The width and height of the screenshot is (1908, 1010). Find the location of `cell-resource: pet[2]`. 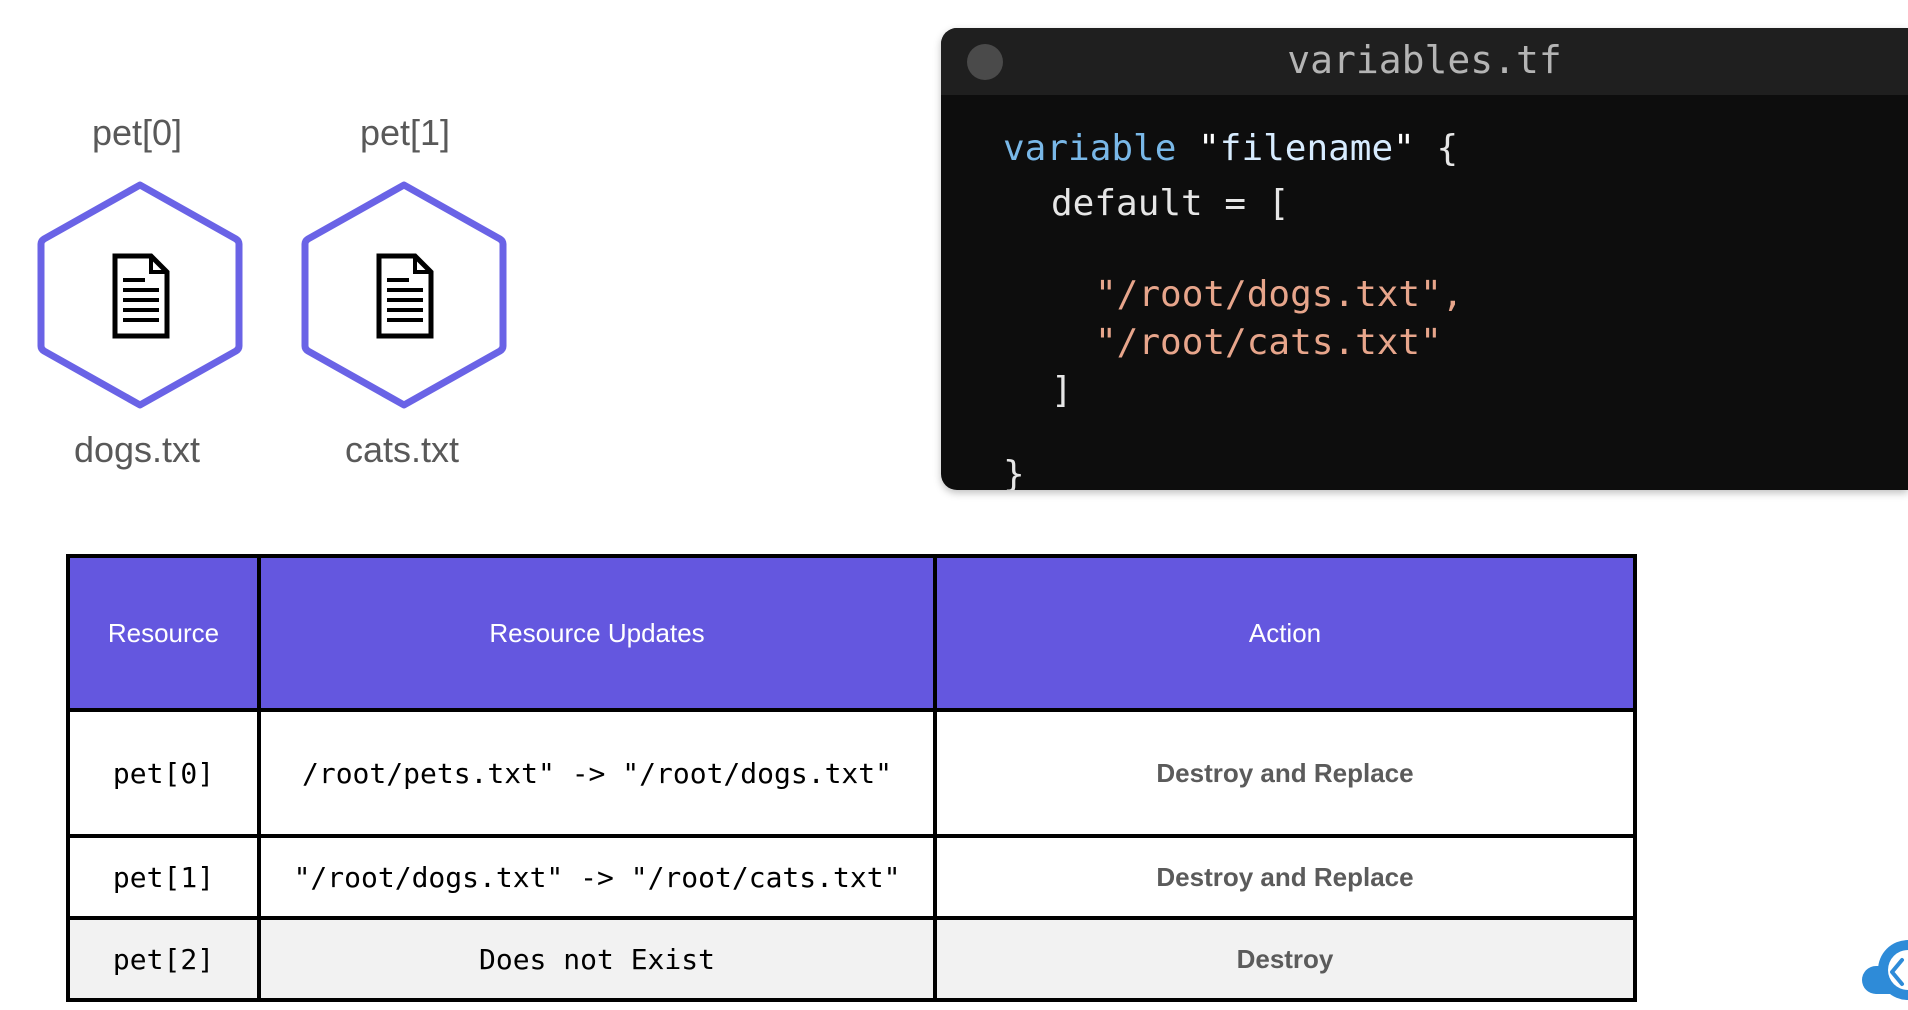

cell-resource: pet[2] is located at coordinates (163, 959).